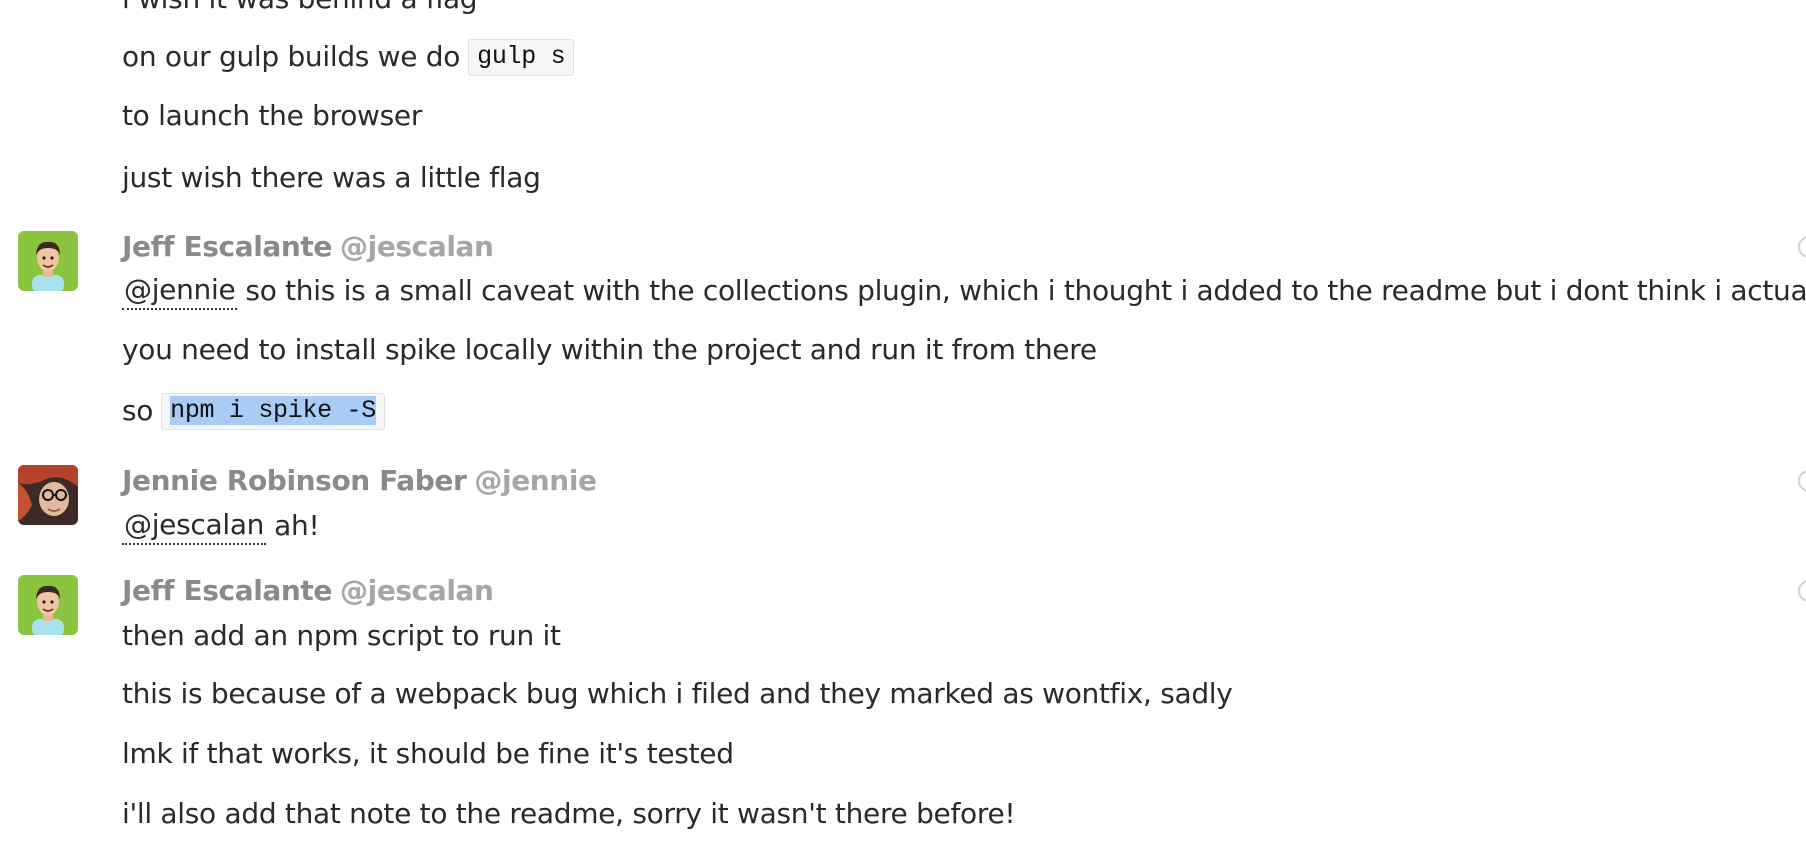  Describe the element at coordinates (138, 410) in the screenshot. I see `message-line: so` at that location.